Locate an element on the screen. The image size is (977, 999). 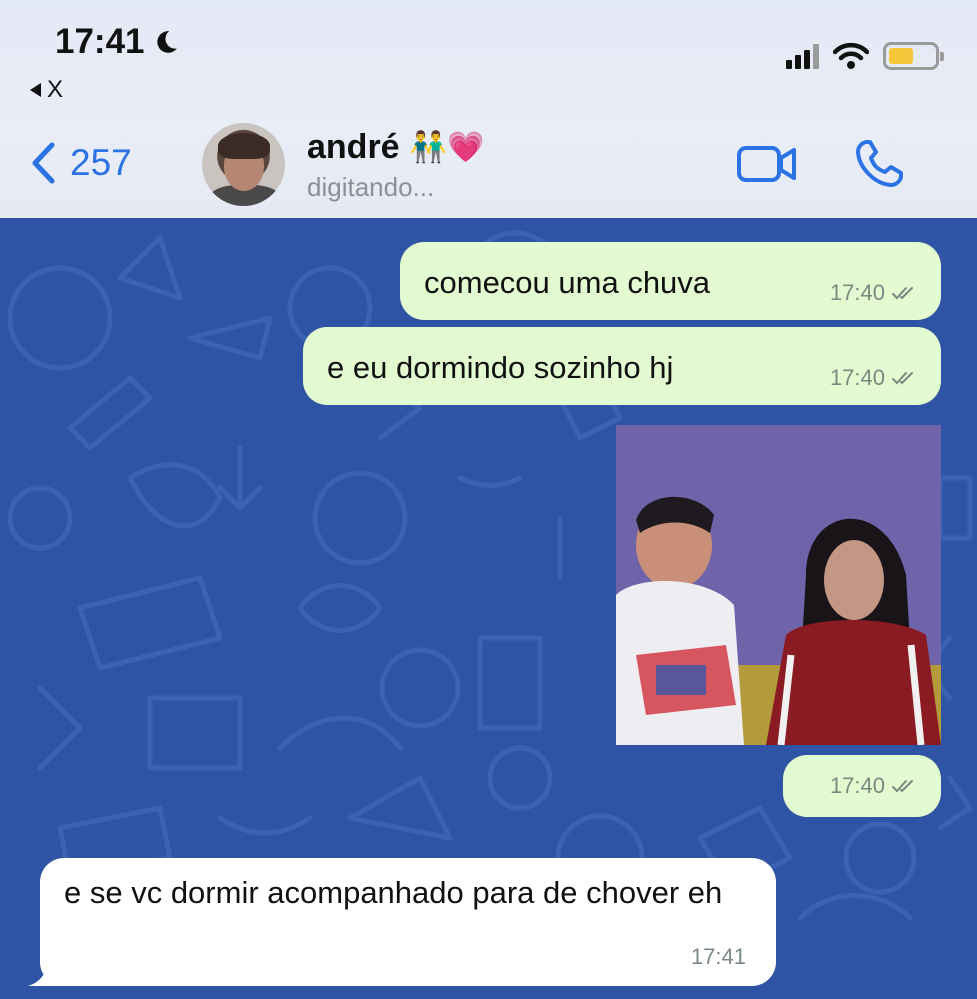
back-to-app-button: X is located at coordinates (46, 90).